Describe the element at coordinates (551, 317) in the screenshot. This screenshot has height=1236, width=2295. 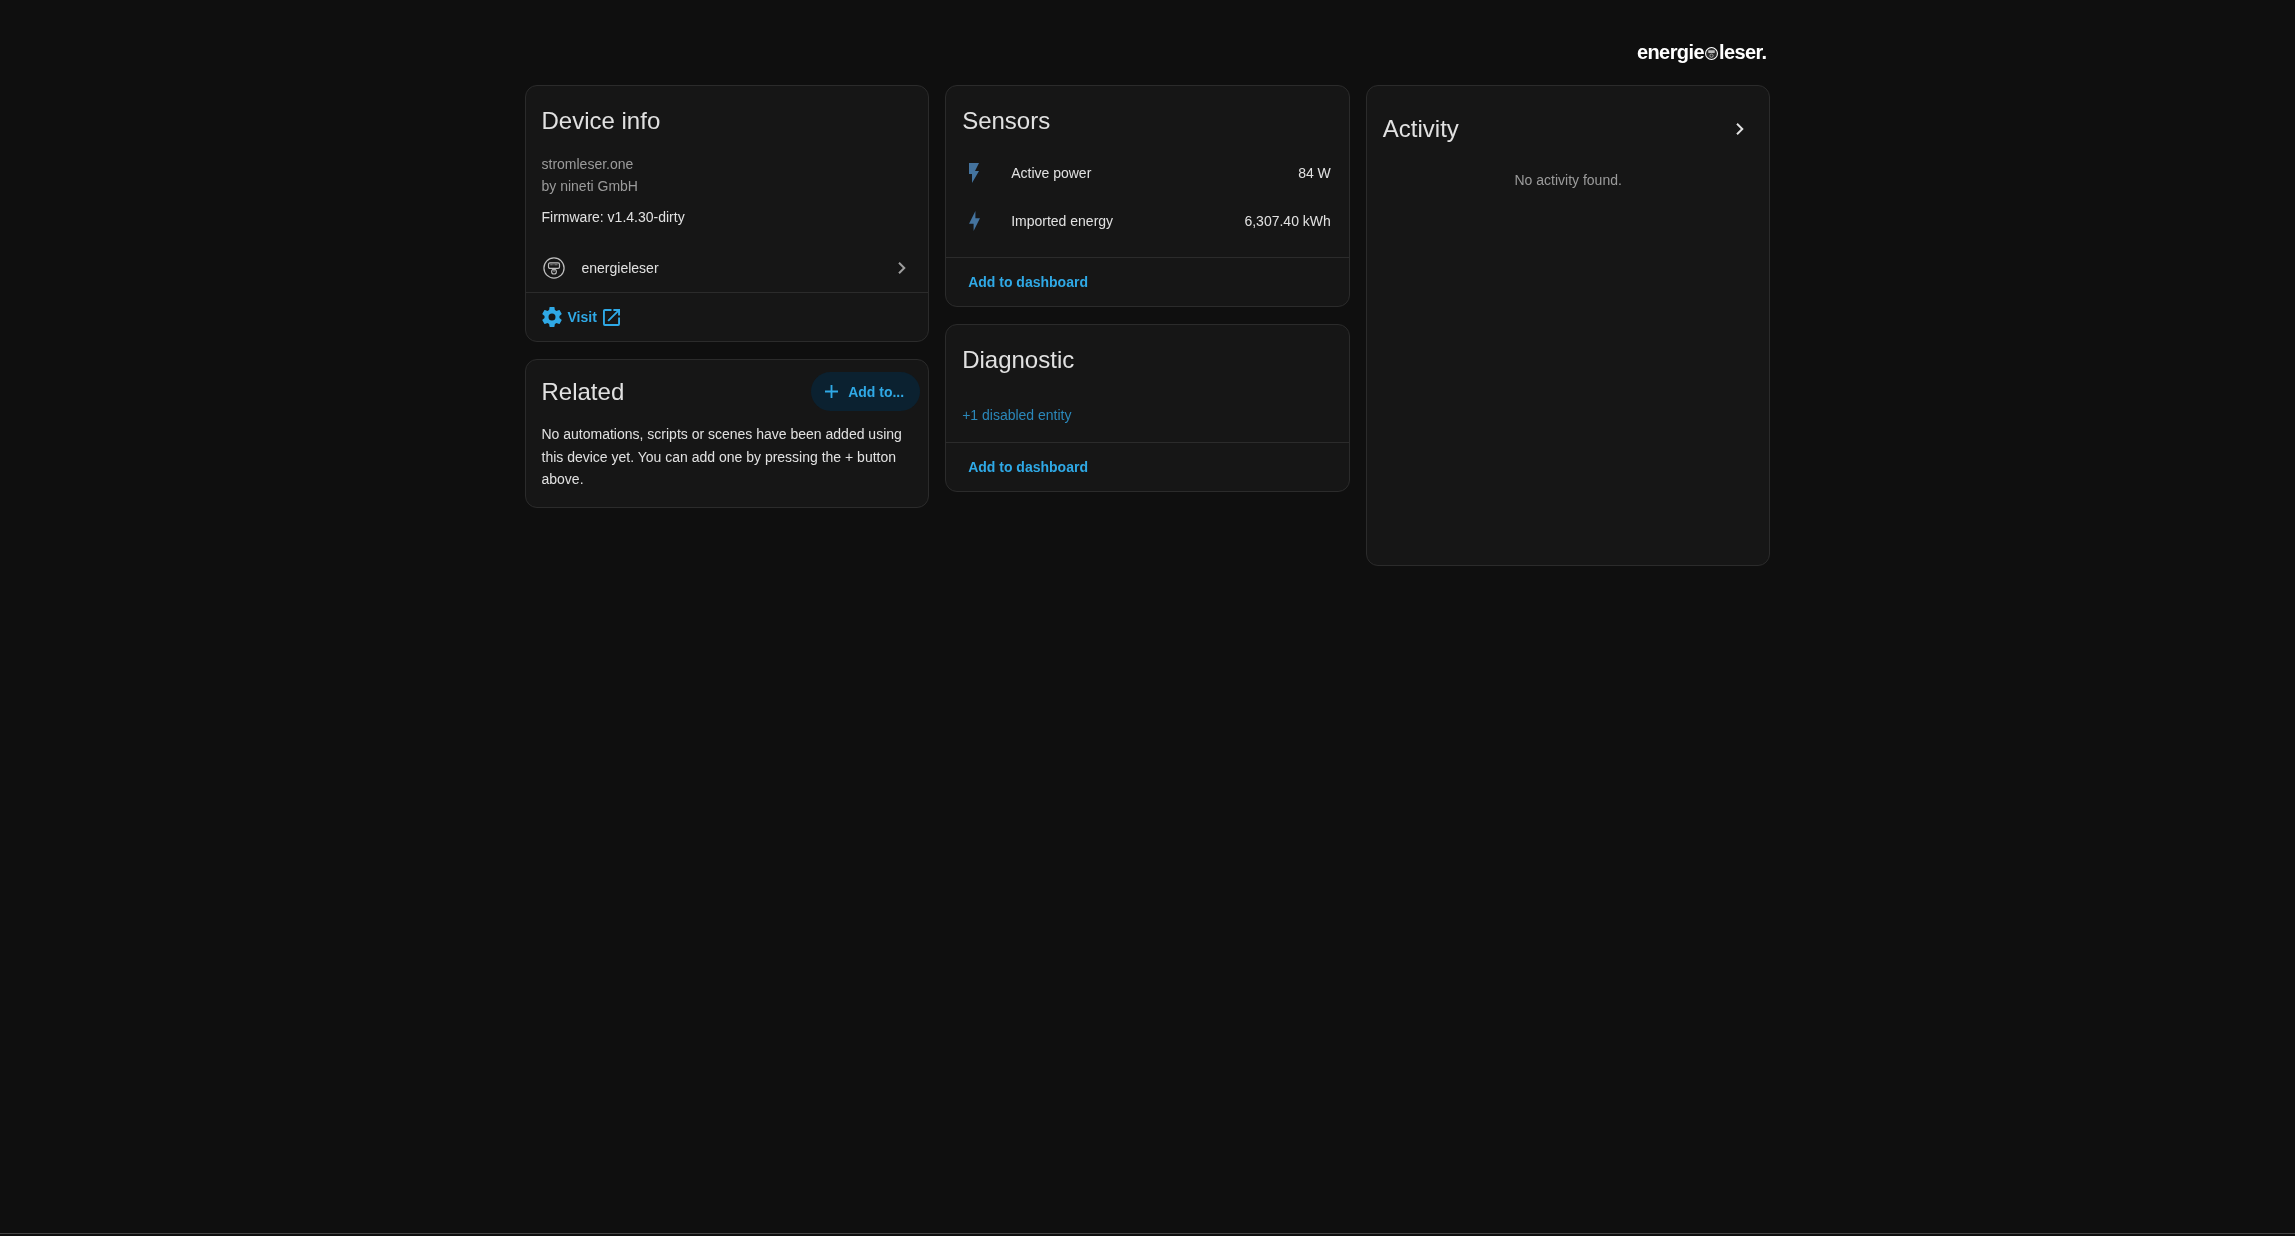
I see `gear-icon` at that location.